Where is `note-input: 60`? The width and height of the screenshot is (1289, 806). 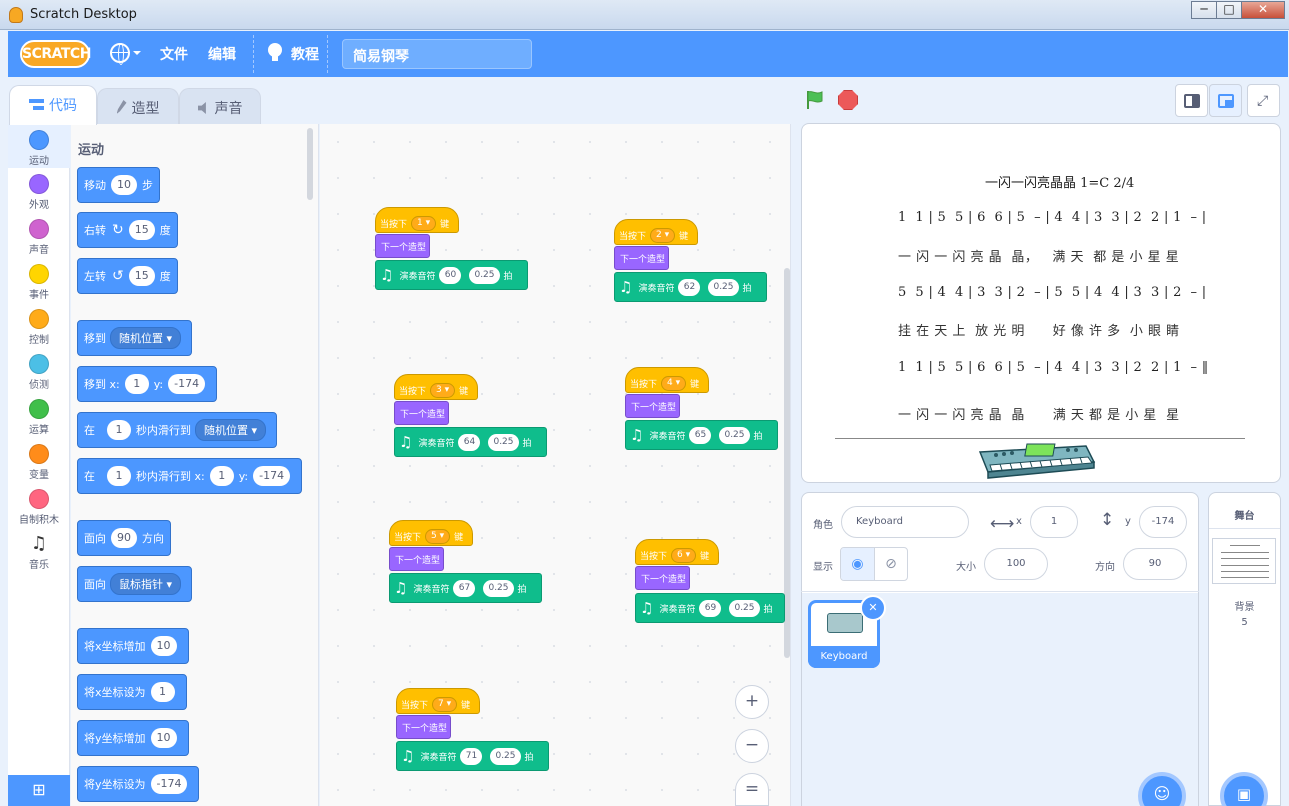
note-input: 60 is located at coordinates (450, 275).